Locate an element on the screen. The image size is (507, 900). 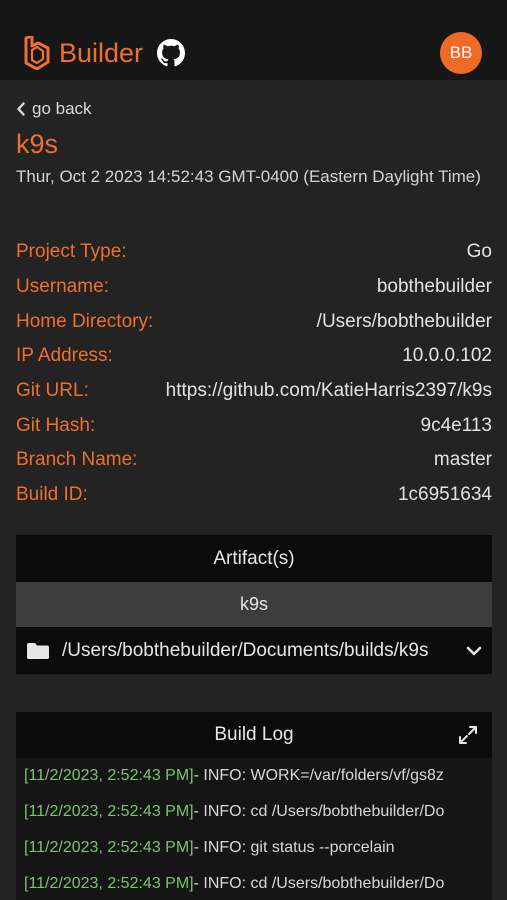
info-value: /Users/bobthebuilder is located at coordinates (404, 321).